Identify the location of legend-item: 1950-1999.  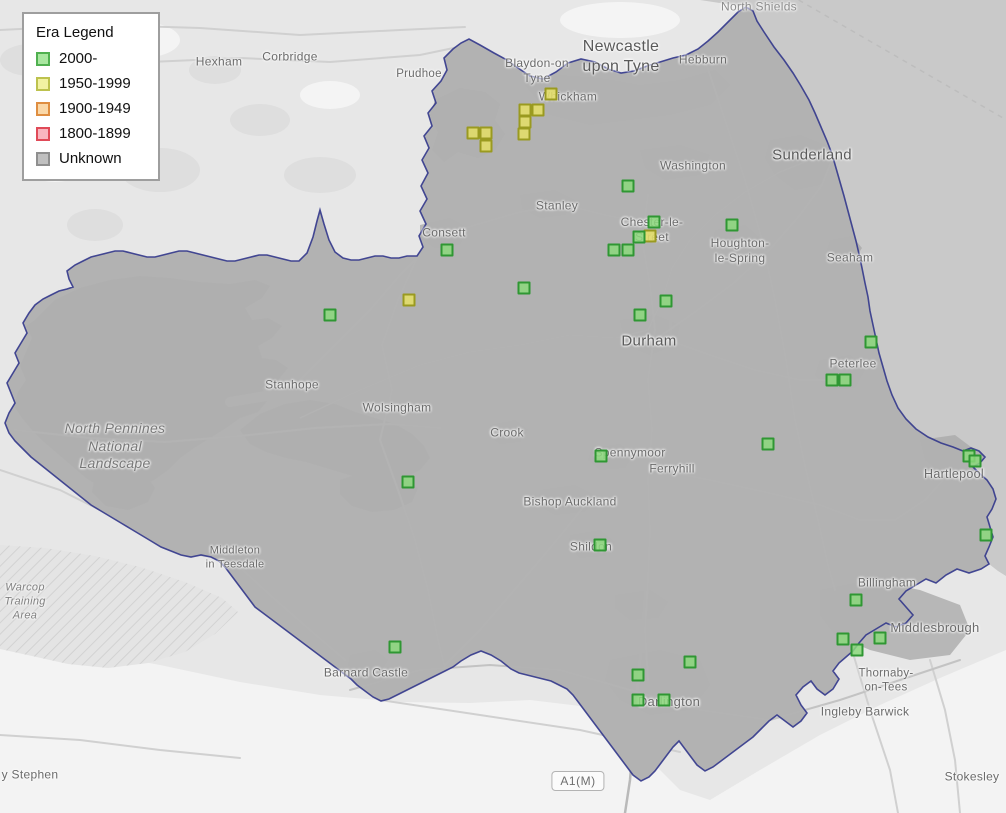
(91, 83).